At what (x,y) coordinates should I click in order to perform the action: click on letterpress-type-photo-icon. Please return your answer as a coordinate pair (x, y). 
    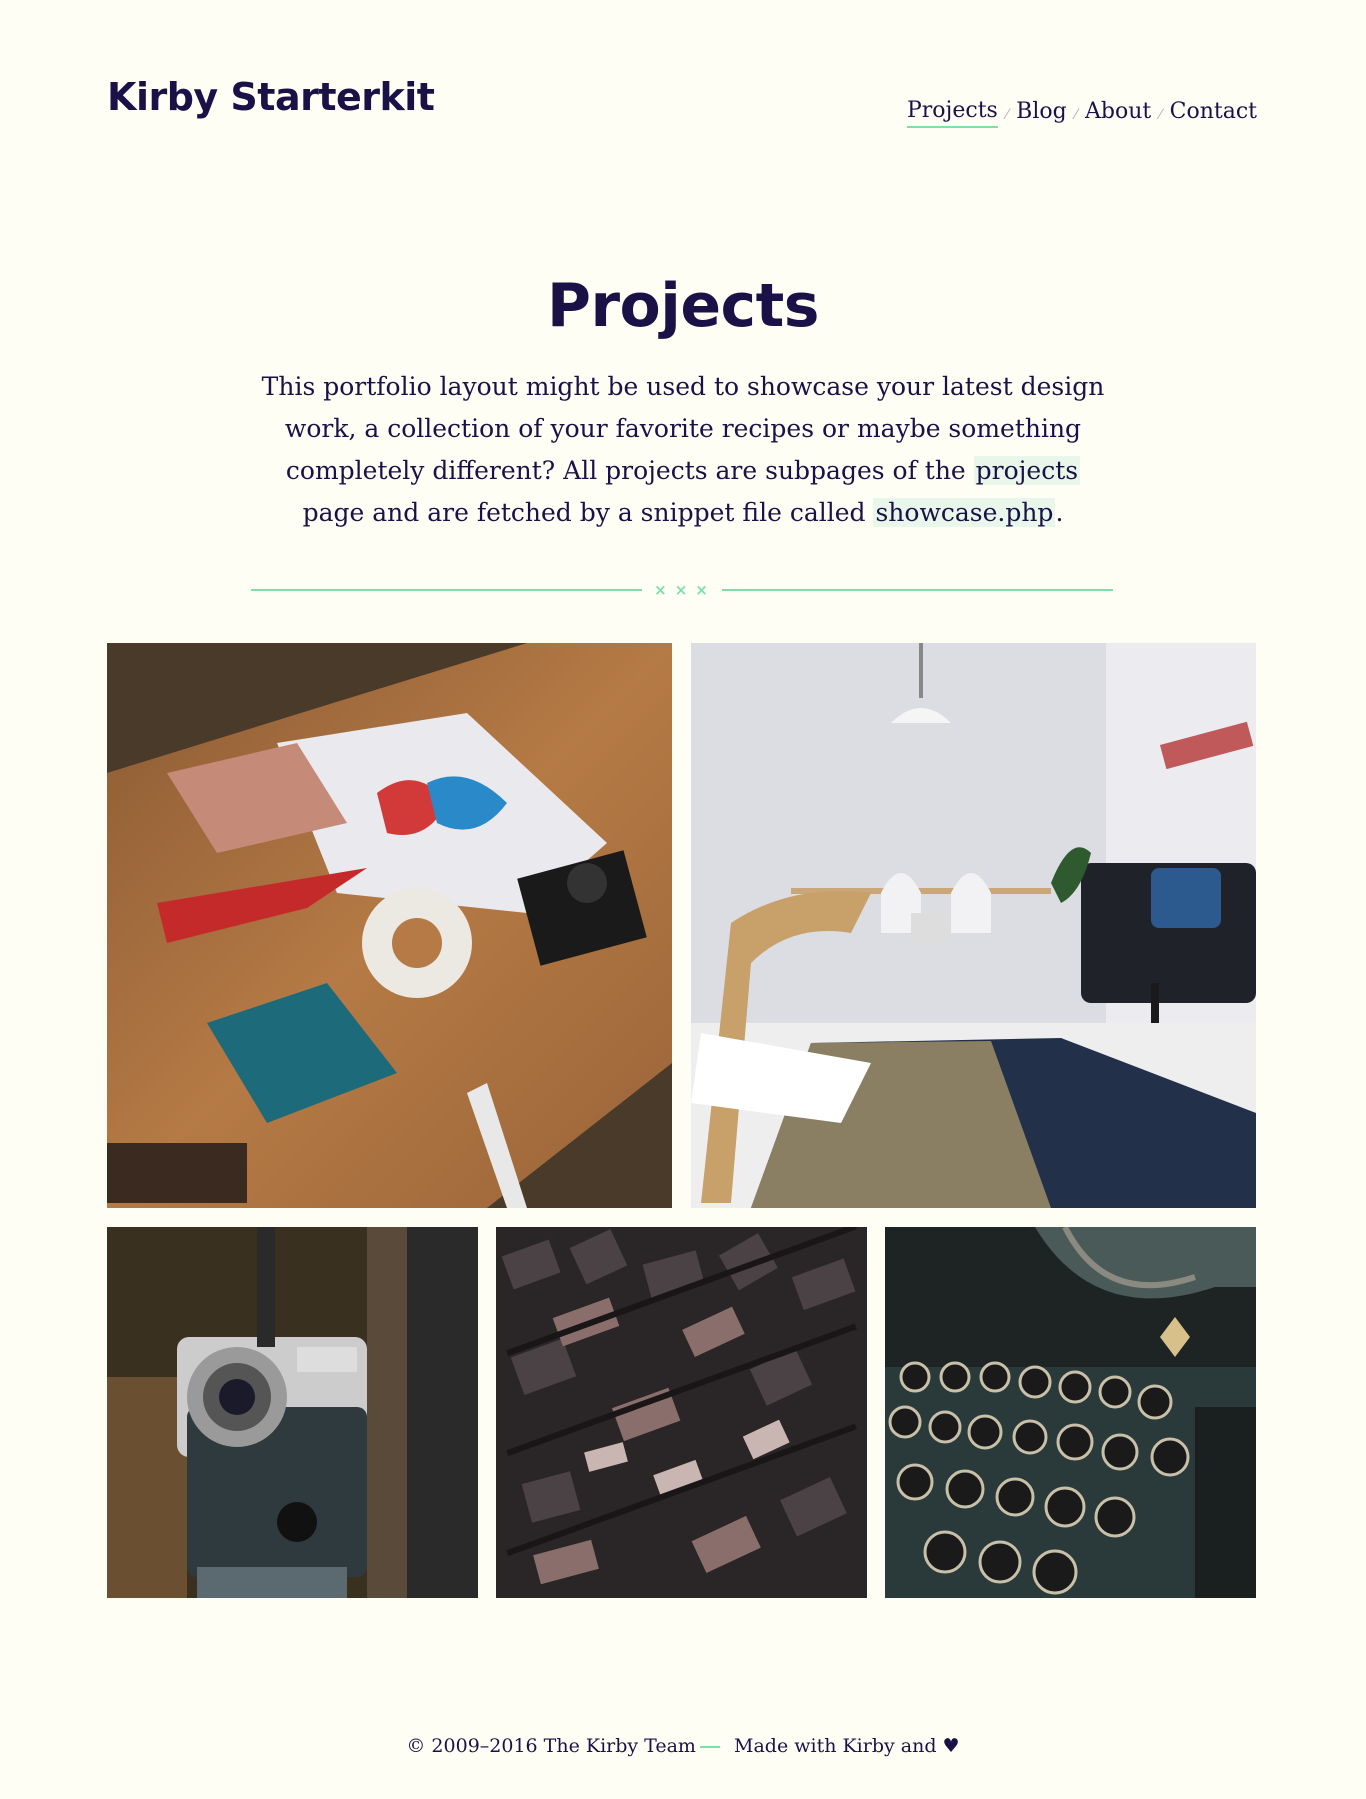
    Looking at the image, I should click on (681, 1412).